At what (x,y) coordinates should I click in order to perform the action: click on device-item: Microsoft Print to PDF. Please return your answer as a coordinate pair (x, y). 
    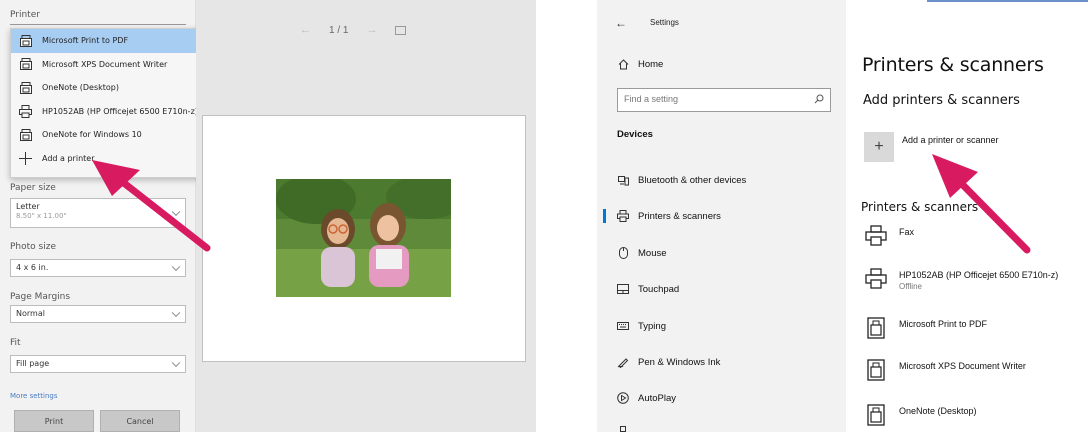
    Looking at the image, I should click on (925, 328).